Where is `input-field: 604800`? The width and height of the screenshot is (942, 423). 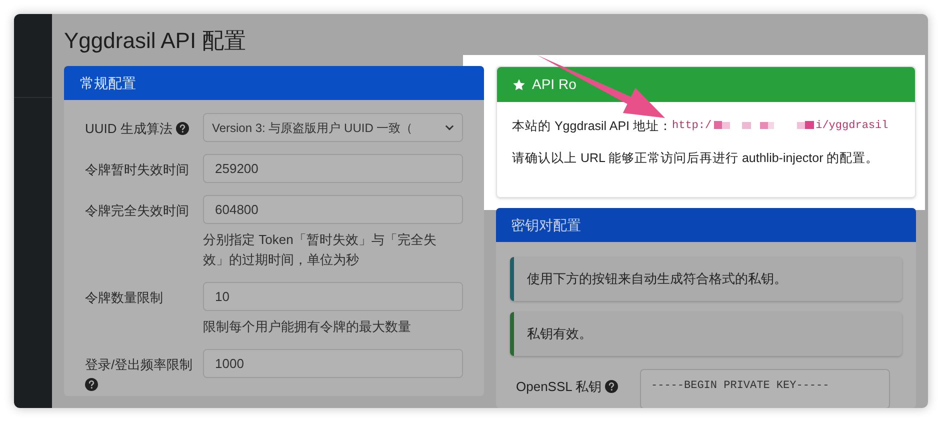
input-field: 604800 is located at coordinates (333, 209).